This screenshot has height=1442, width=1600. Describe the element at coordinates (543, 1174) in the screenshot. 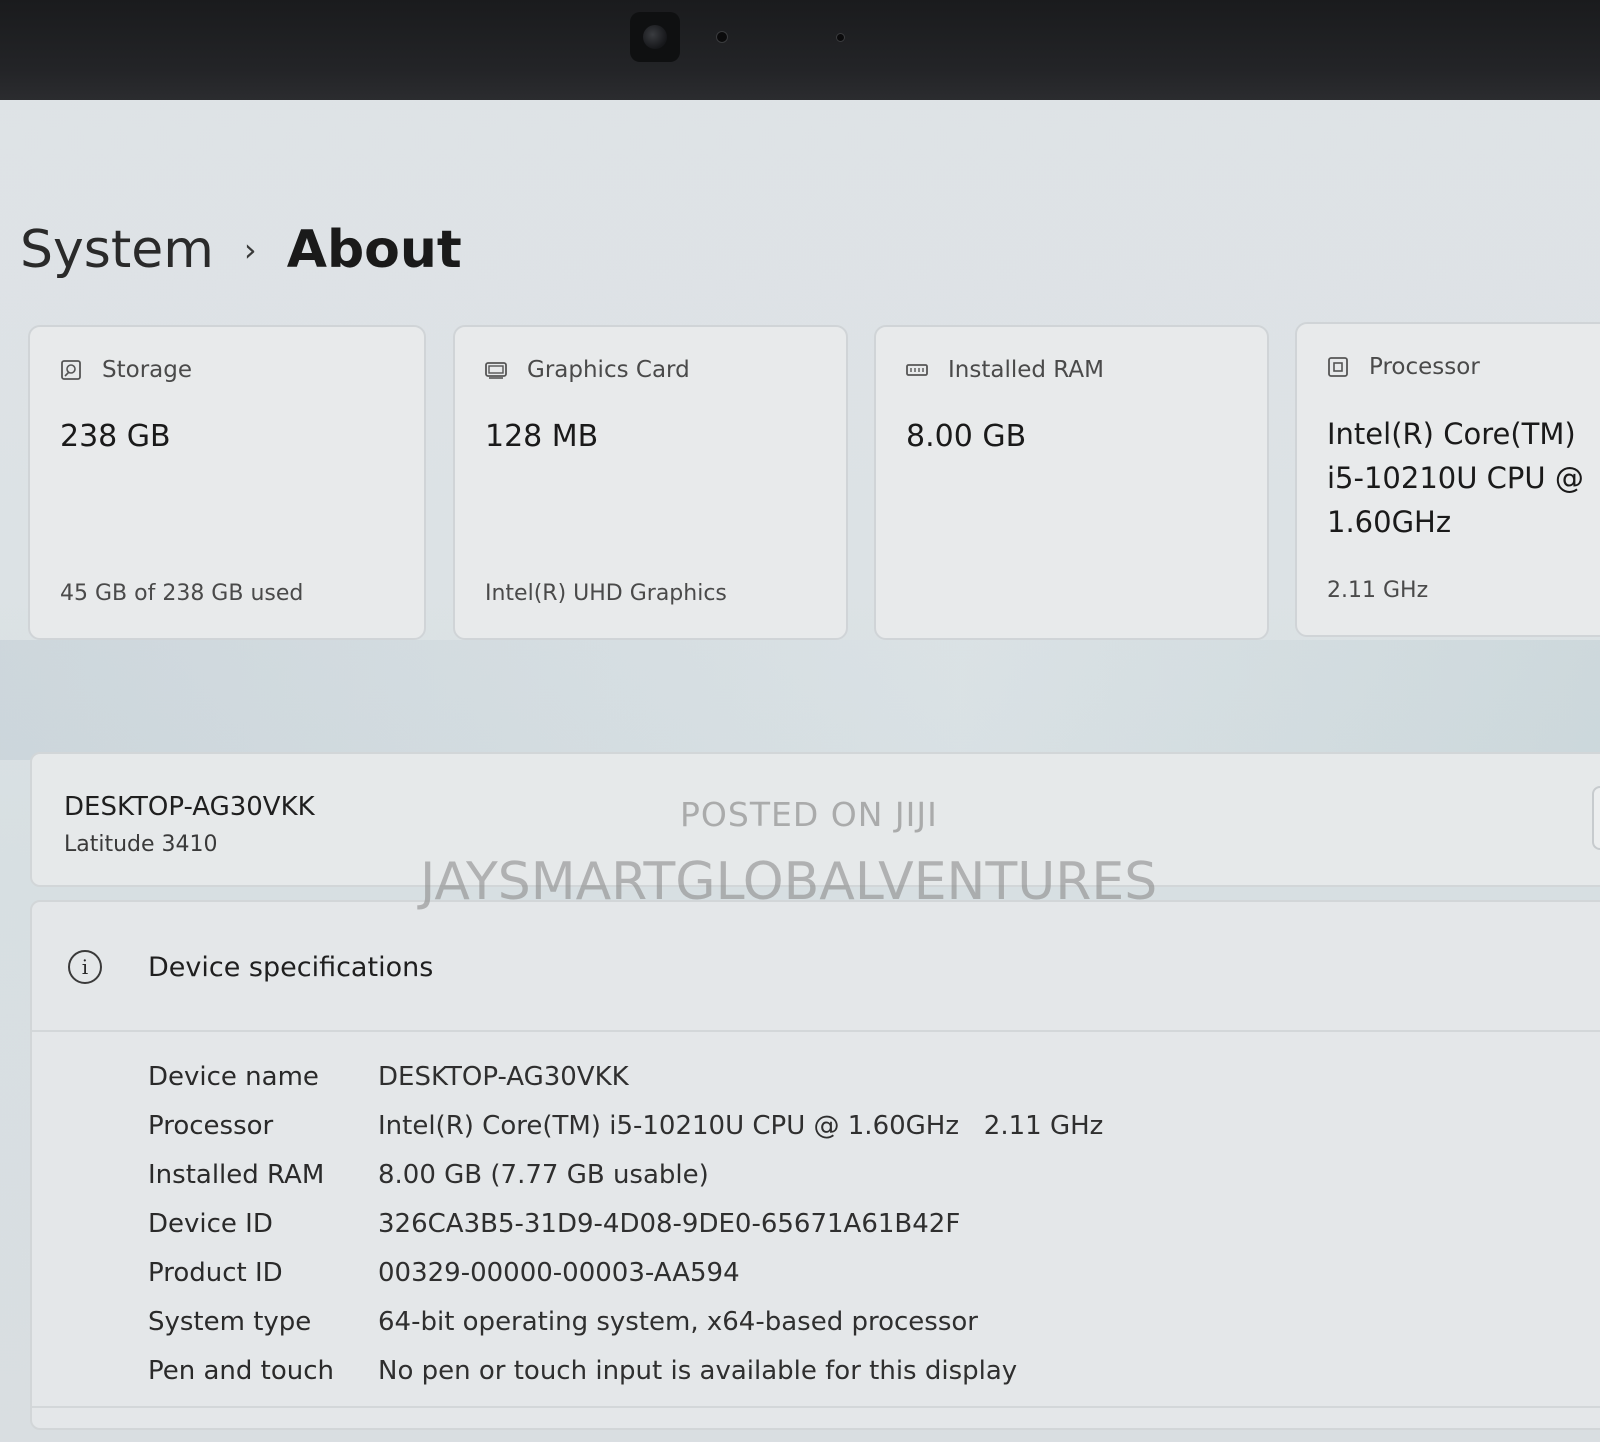

I see `spec-value: 8.00 GB (7.77 GB usable)` at that location.